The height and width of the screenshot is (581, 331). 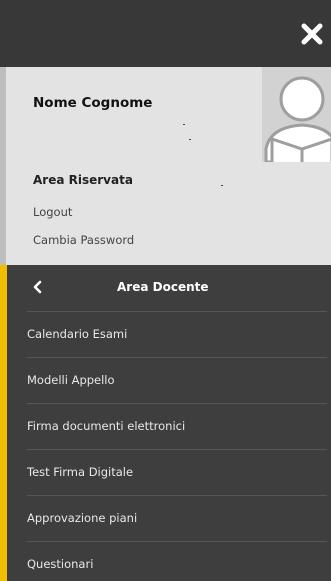 I want to click on menu-title: Area Docente, so click(x=163, y=287).